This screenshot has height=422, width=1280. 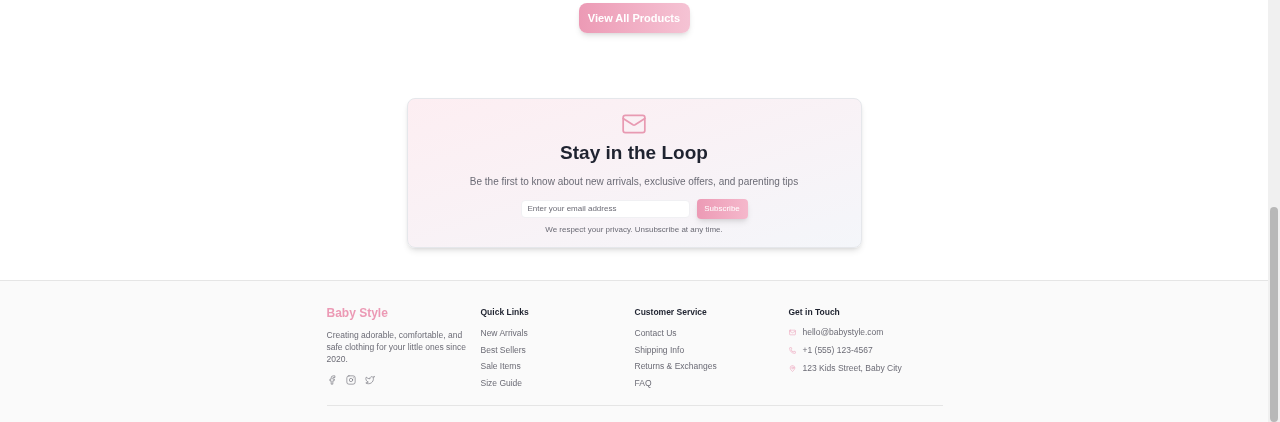 I want to click on contact-text: 123 Kids Street, Baby City, so click(x=852, y=368).